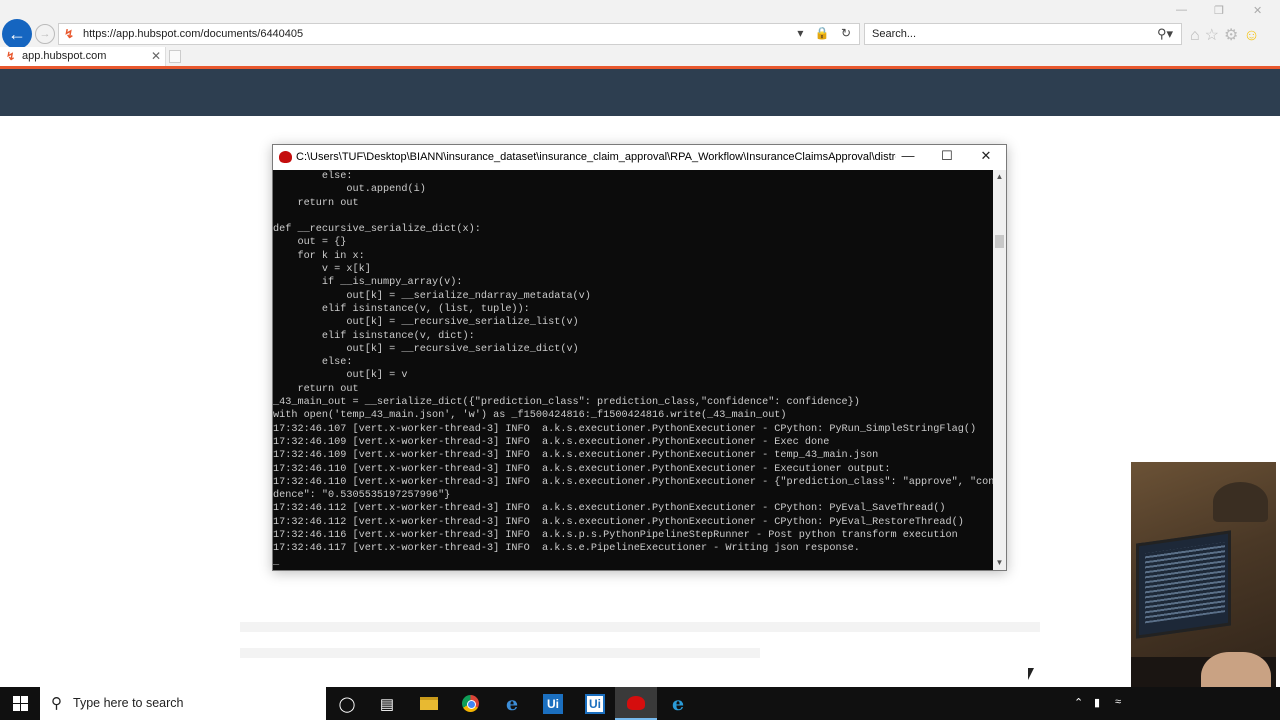  I want to click on start-button, so click(20, 703).